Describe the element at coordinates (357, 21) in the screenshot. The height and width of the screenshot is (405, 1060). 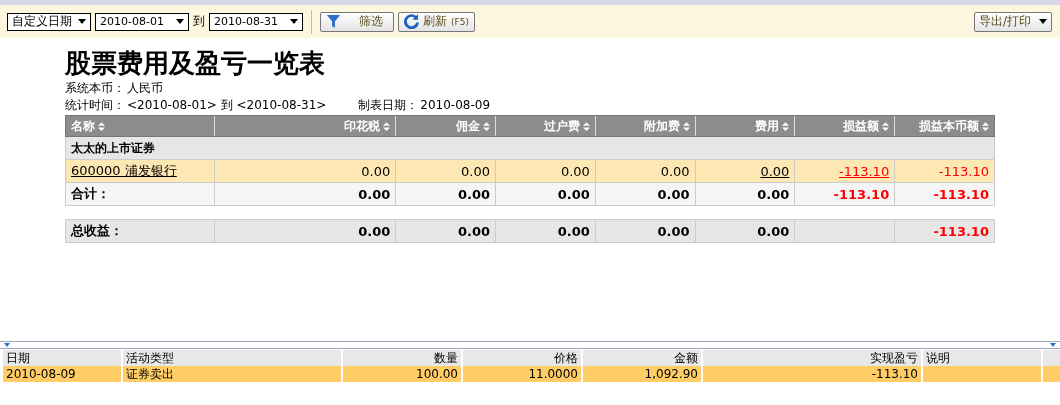
I see `filter-button: 筛选` at that location.